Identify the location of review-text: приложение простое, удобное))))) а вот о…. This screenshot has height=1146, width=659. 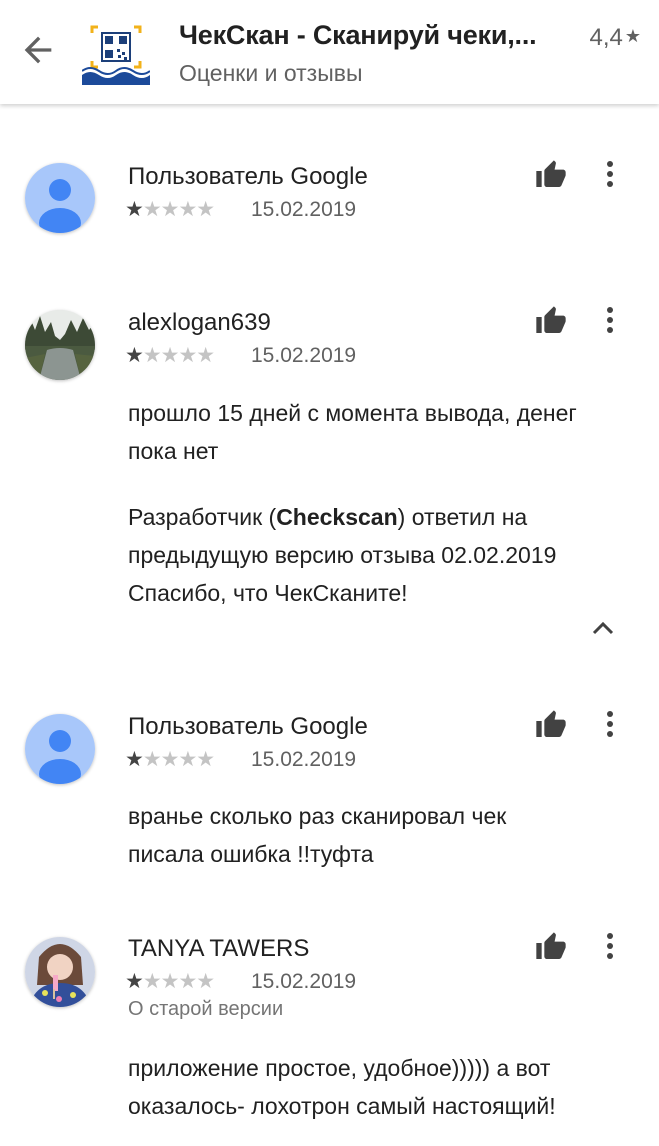
(342, 1087).